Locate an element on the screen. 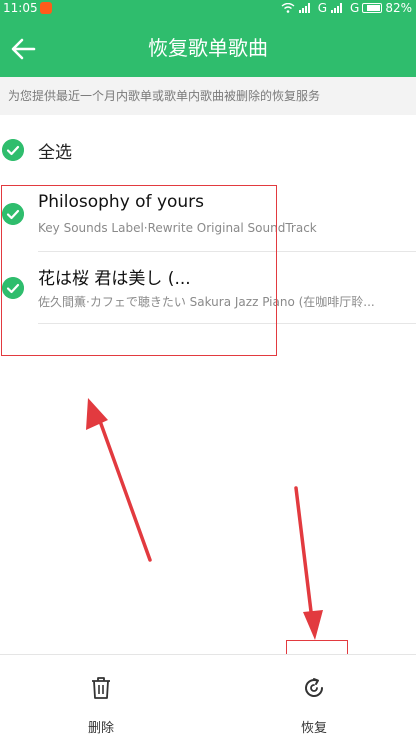 This screenshot has width=416, height=746. notification-app-icon is located at coordinates (46, 8).